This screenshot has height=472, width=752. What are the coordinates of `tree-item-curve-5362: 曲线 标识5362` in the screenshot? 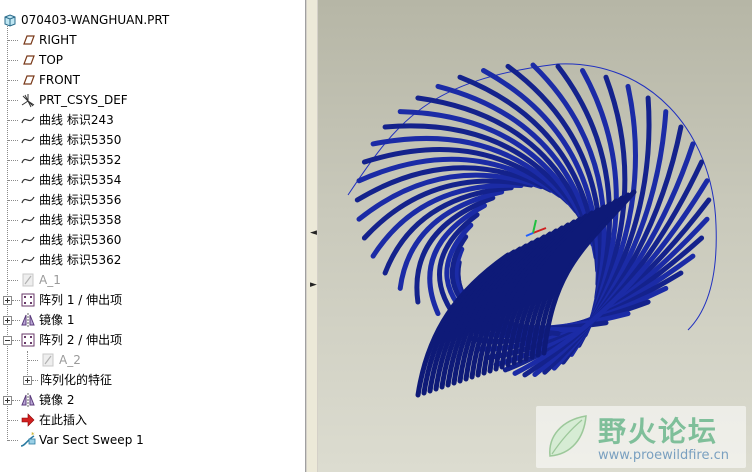 It's located at (70, 260).